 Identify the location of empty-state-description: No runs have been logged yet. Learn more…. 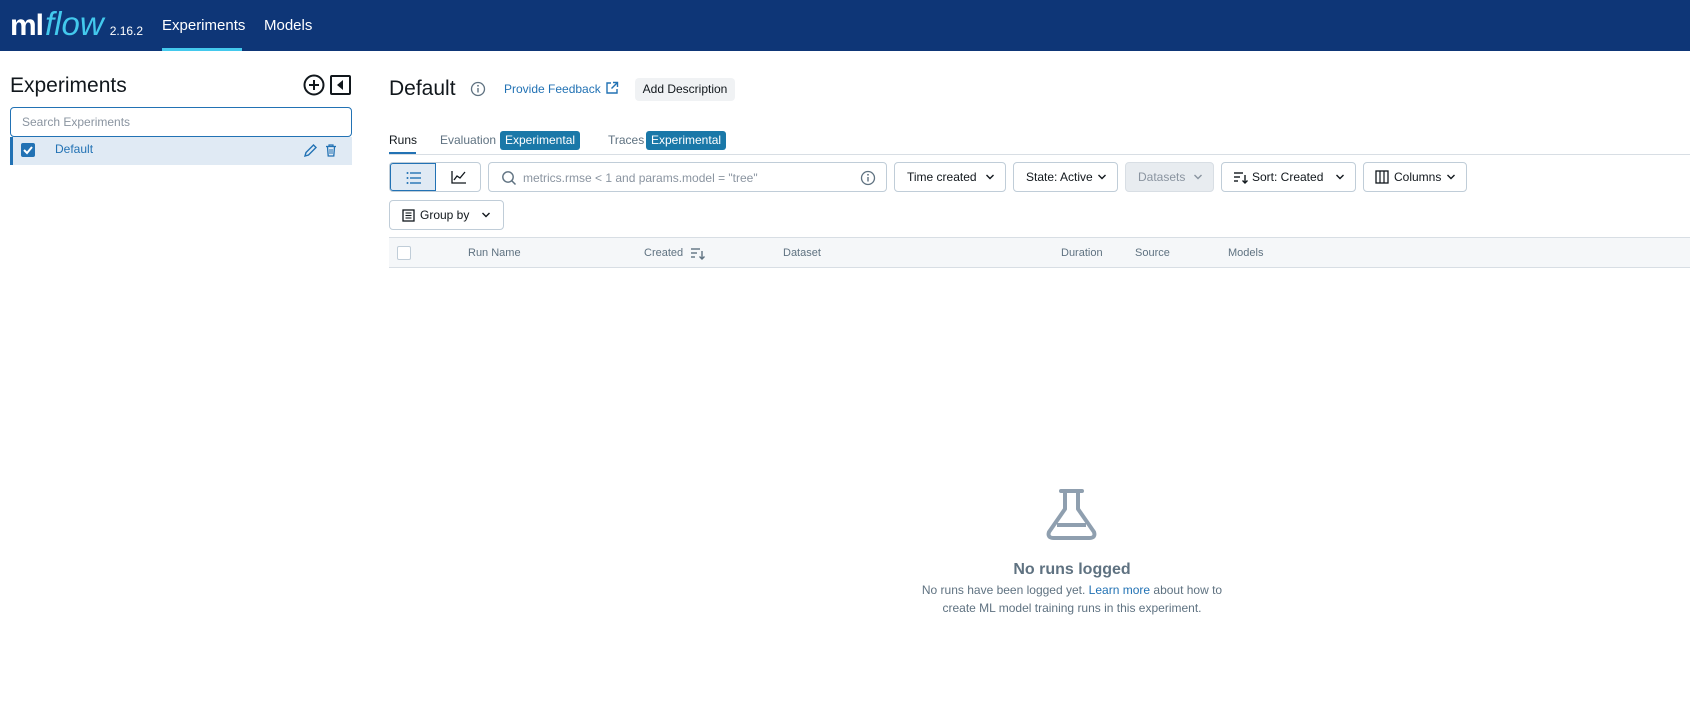
(1072, 590).